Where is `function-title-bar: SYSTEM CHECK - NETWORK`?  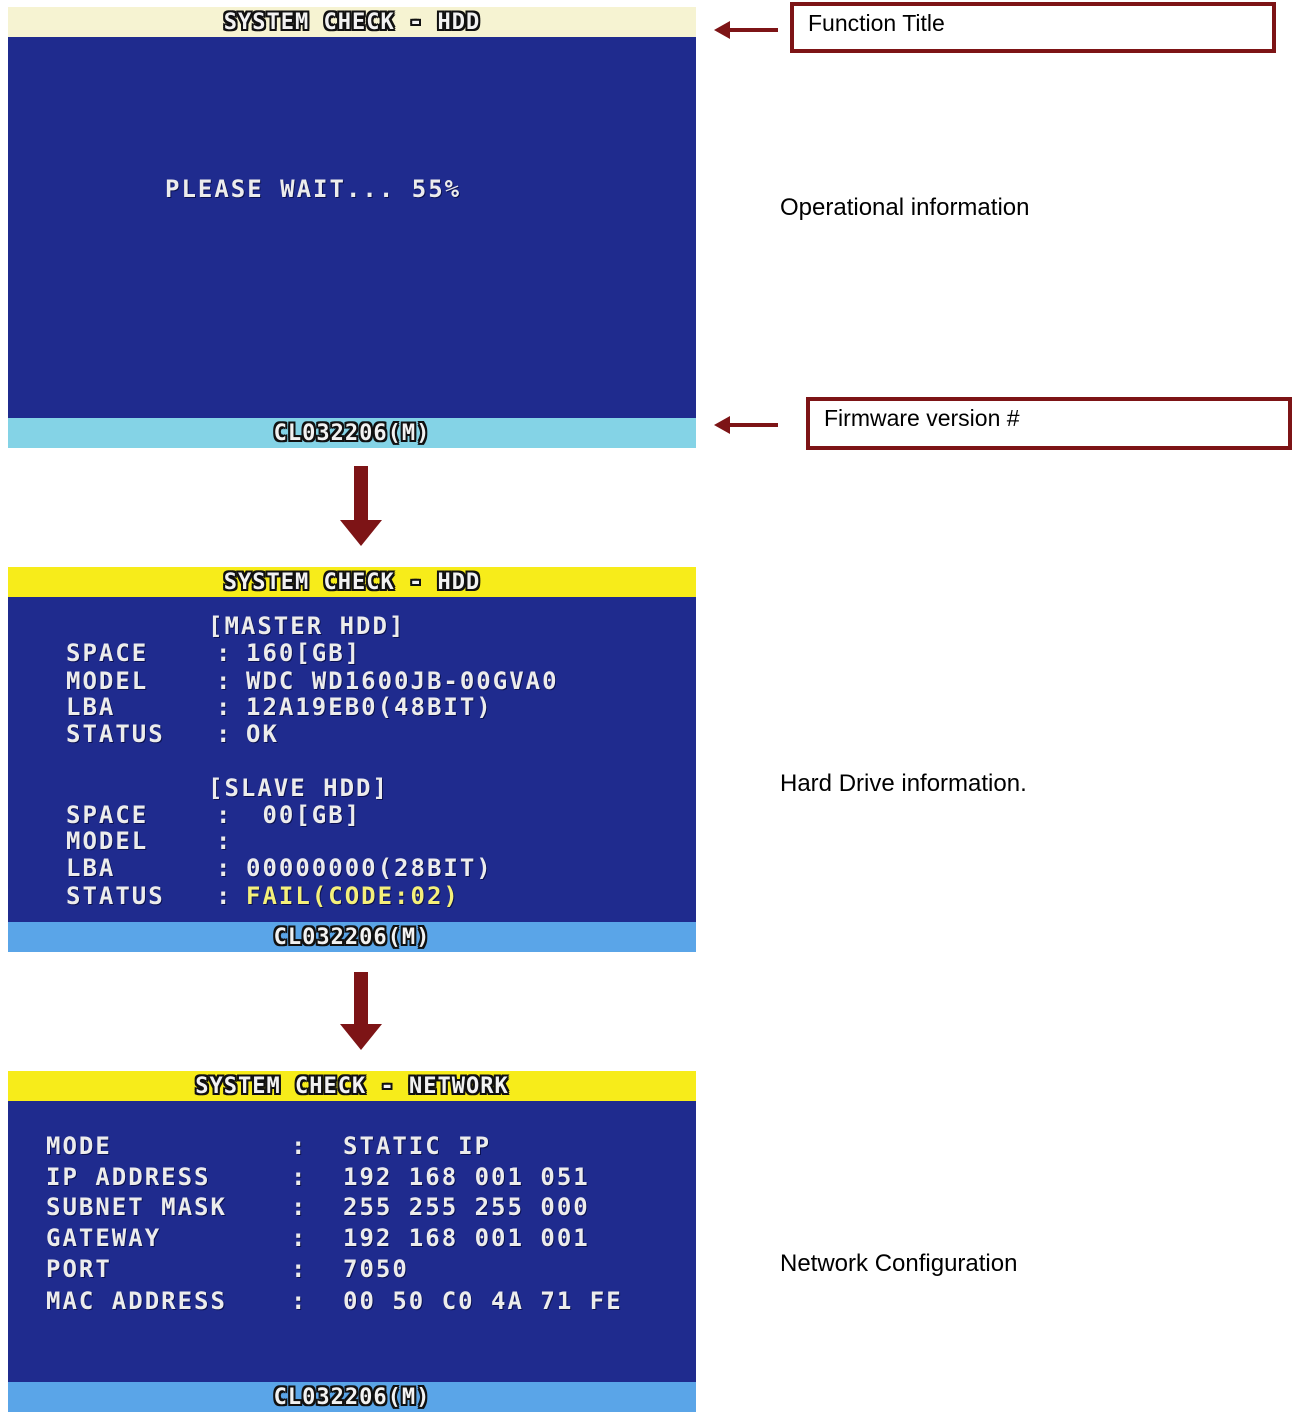 function-title-bar: SYSTEM CHECK - NETWORK is located at coordinates (352, 1086).